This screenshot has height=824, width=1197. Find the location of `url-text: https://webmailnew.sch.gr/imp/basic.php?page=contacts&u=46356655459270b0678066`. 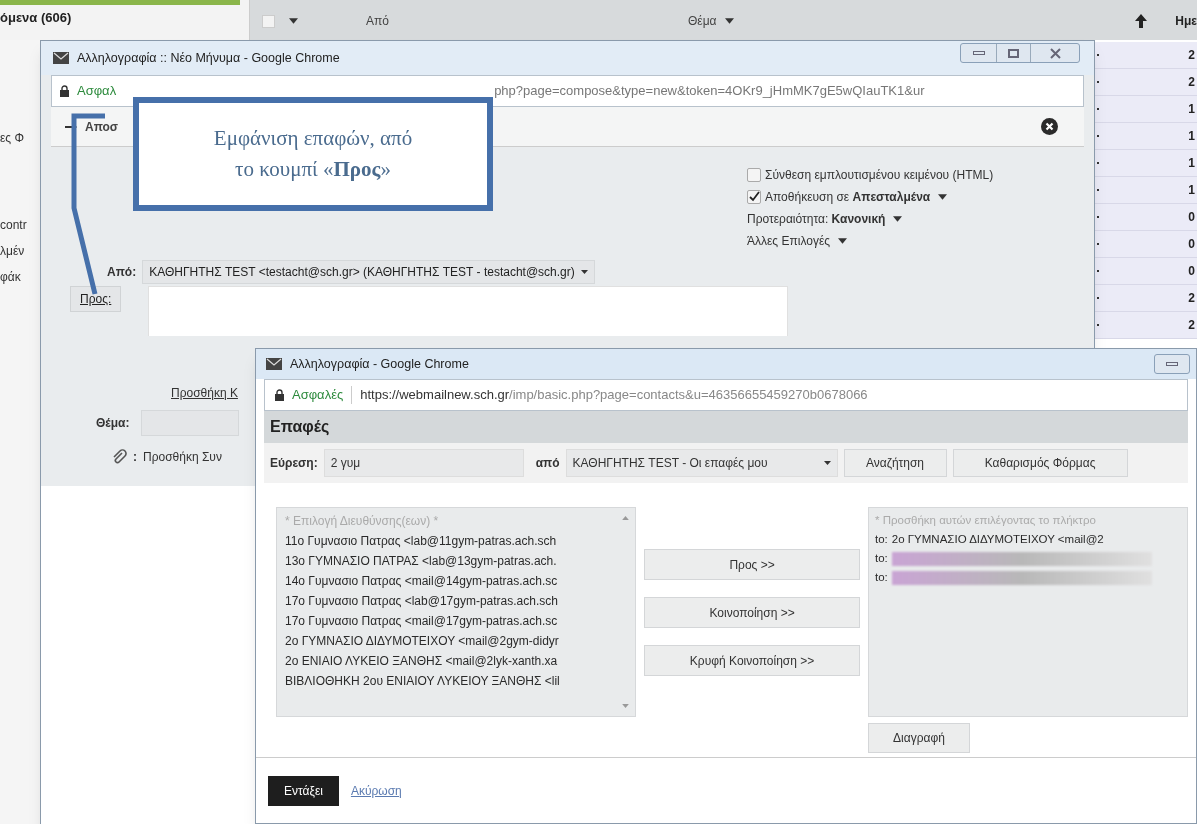

url-text: https://webmailnew.sch.gr/imp/basic.php?page=contacts&u=46356655459270b0678066 is located at coordinates (614, 395).